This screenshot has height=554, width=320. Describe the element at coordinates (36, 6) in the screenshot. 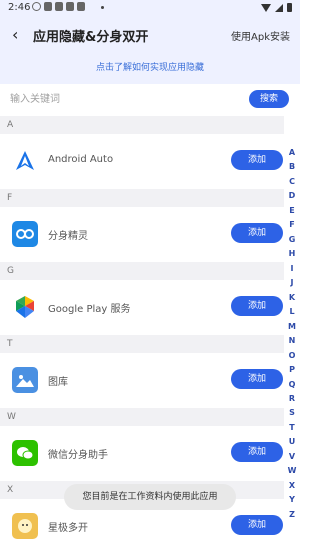

I see `notification-ring-icon` at that location.